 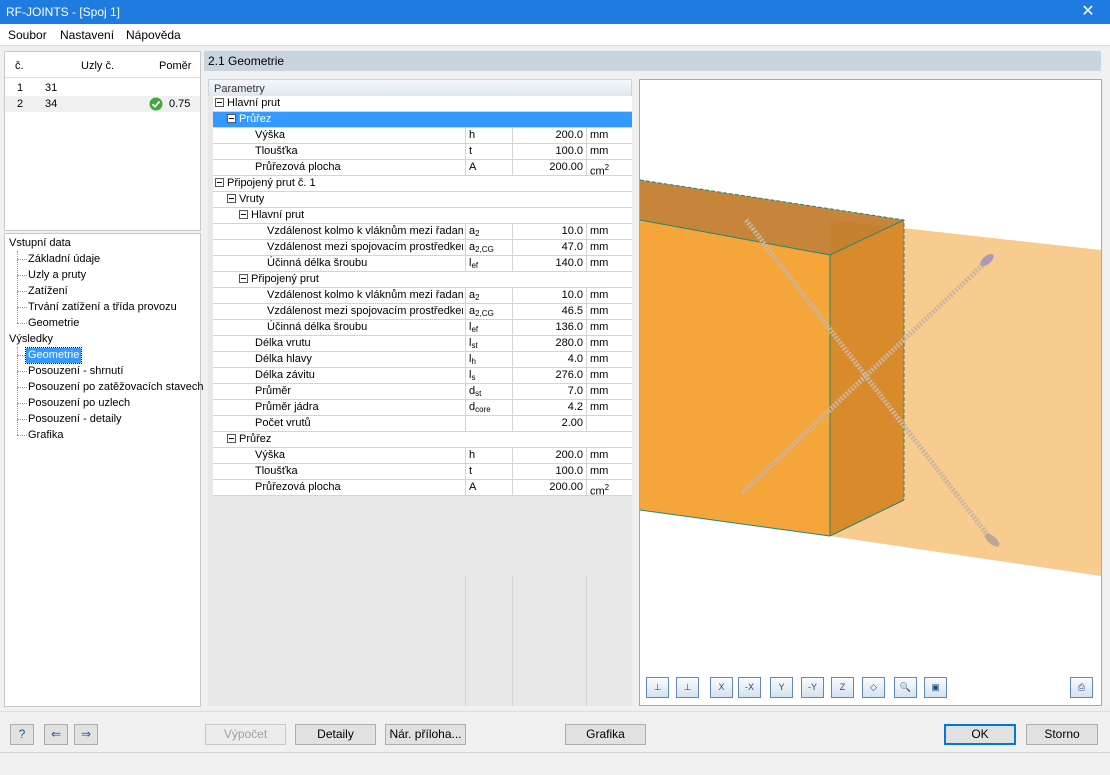 What do you see at coordinates (549, 264) in the screenshot?
I see `row-value: 140.0` at bounding box center [549, 264].